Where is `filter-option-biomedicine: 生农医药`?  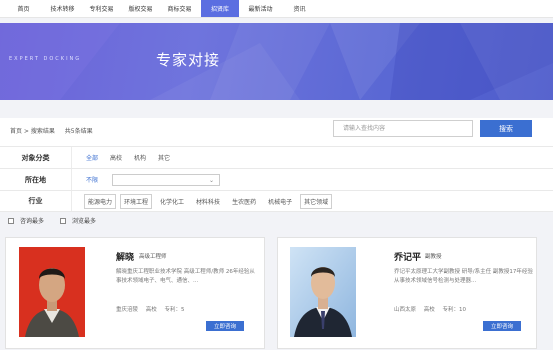
filter-option-biomedicine: 生农医药 is located at coordinates (244, 201).